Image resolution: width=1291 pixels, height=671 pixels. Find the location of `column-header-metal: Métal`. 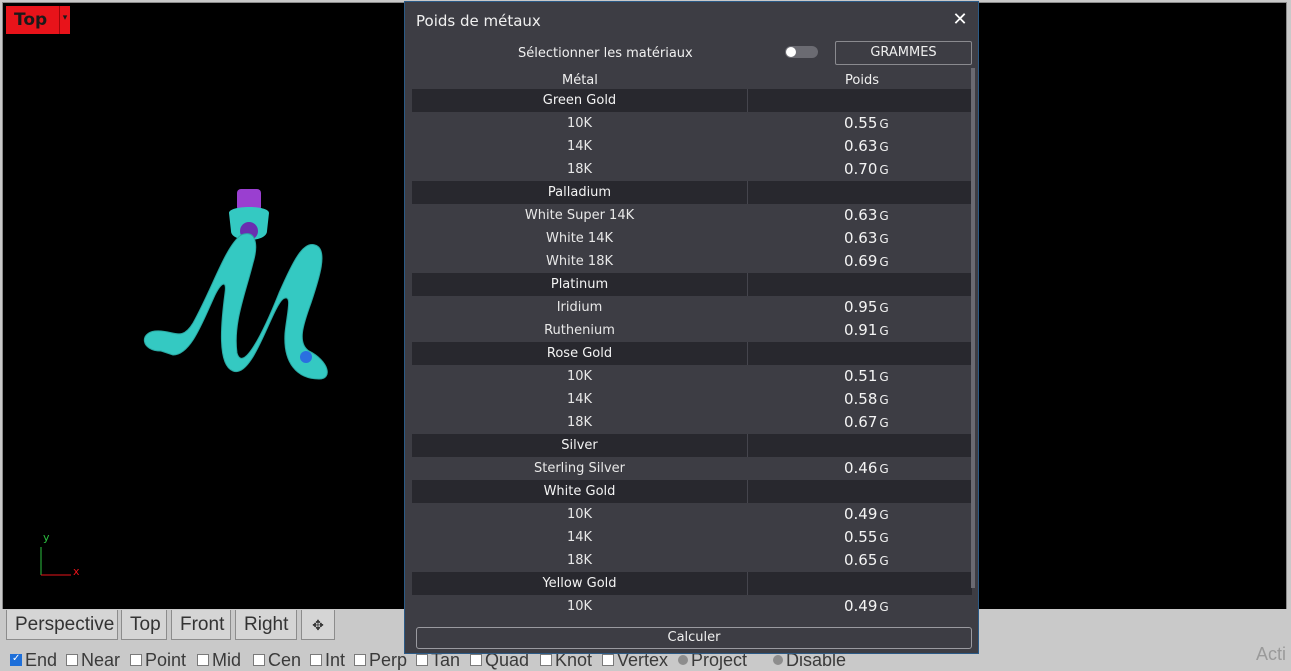

column-header-metal: Métal is located at coordinates (580, 80).